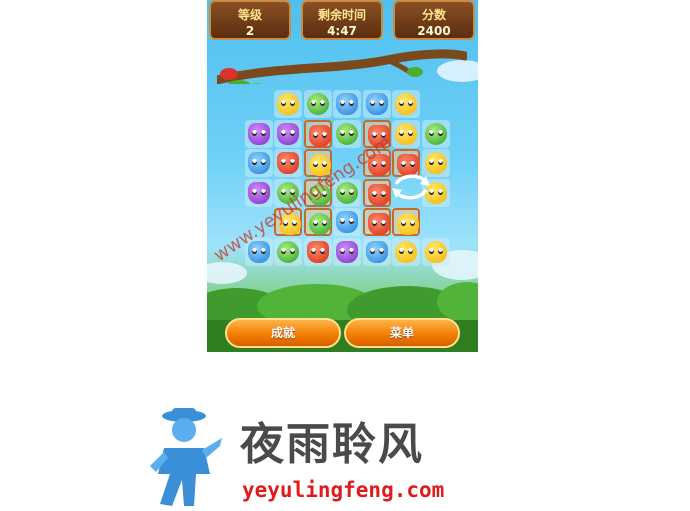  What do you see at coordinates (411, 187) in the screenshot?
I see `swap-hint-icon` at bounding box center [411, 187].